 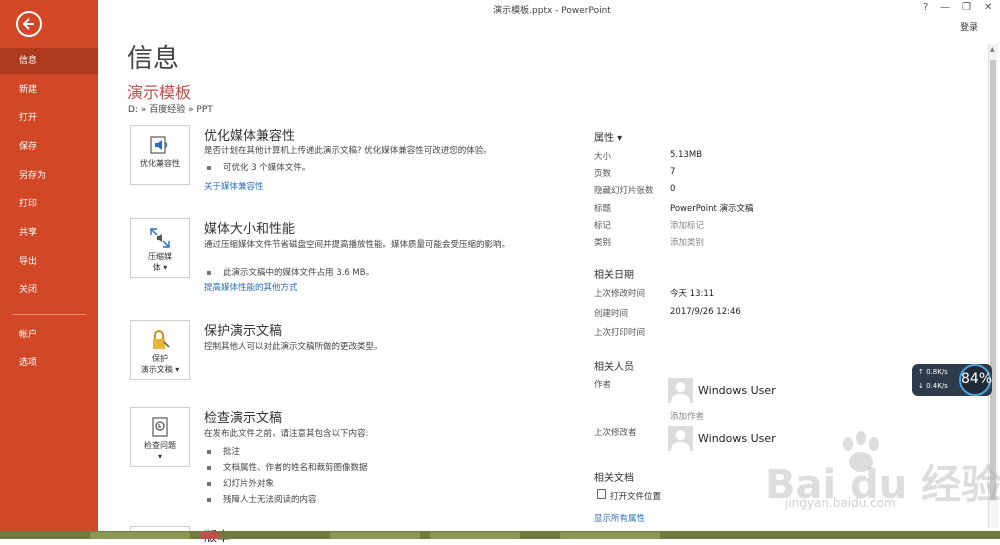 What do you see at coordinates (49, 233) in the screenshot?
I see `nav-item-share: 共享` at bounding box center [49, 233].